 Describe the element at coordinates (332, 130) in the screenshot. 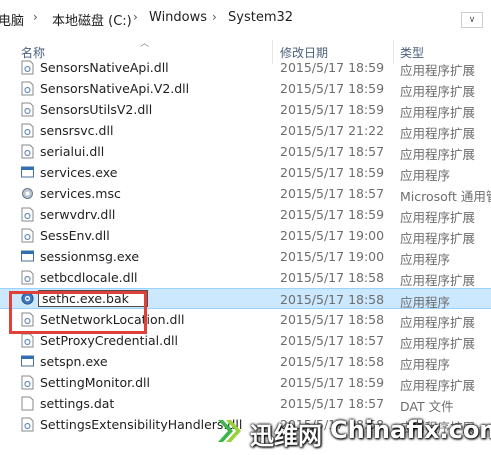

I see `file-date: 2015/5/17 21:22` at that location.